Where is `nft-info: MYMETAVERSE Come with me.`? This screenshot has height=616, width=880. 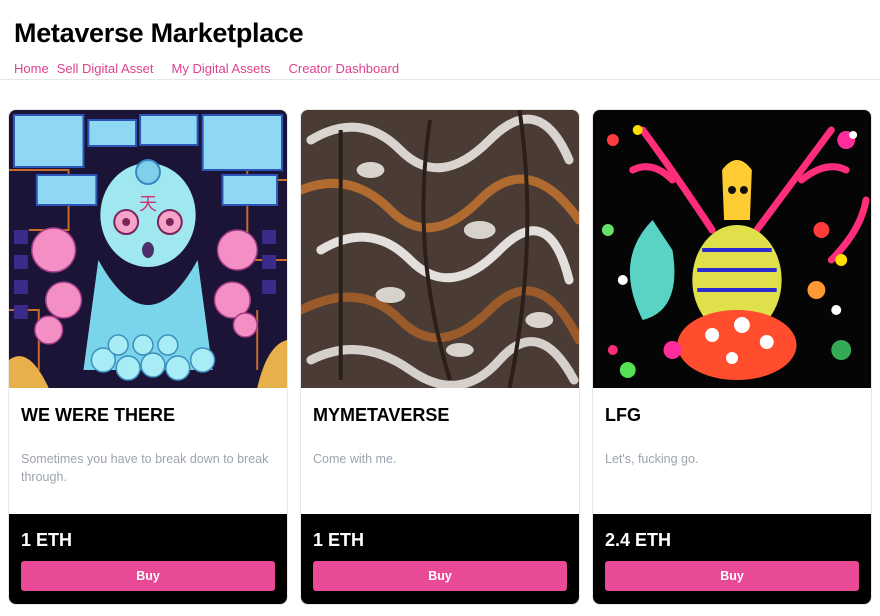 nft-info: MYMETAVERSE Come with me. is located at coordinates (440, 451).